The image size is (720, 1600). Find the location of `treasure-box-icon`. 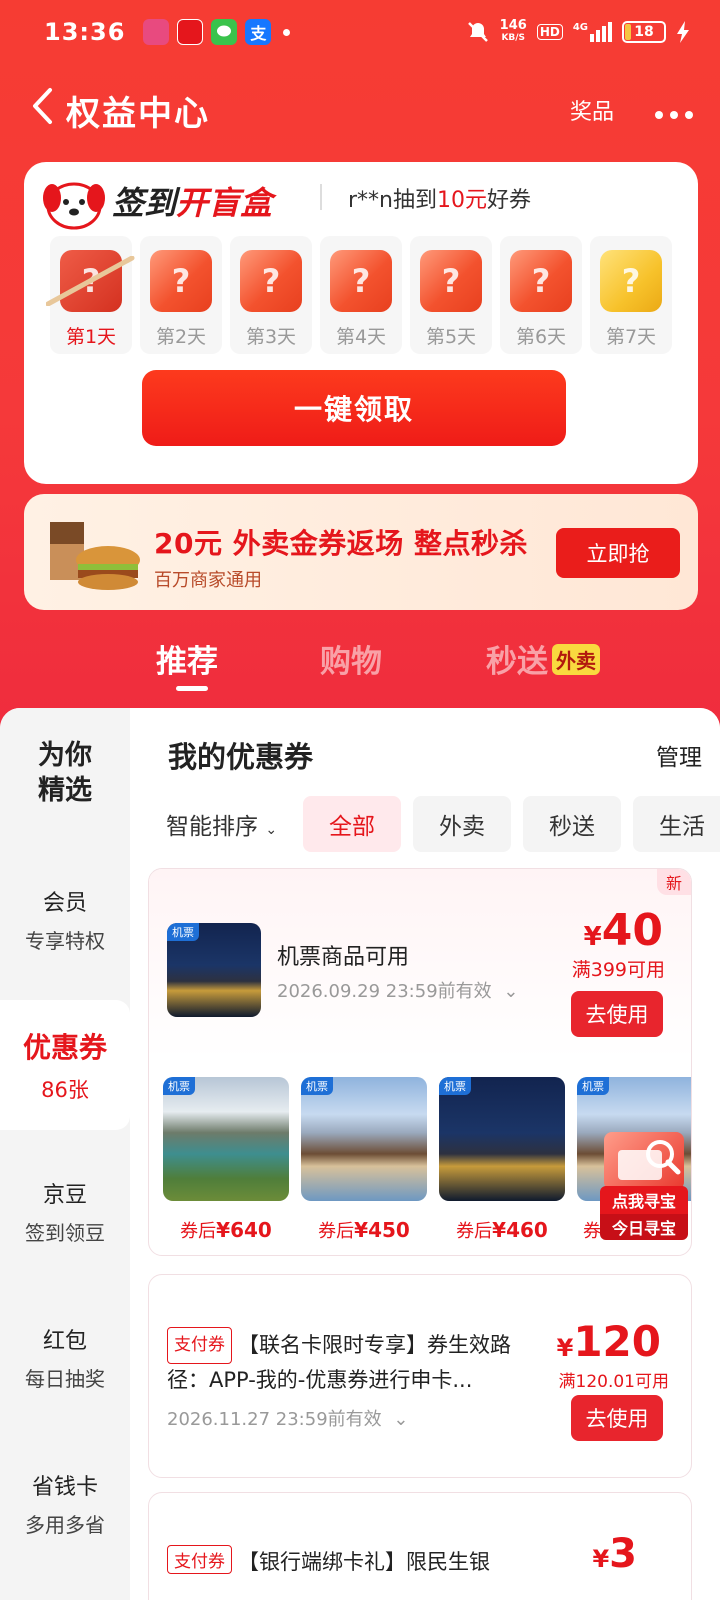

treasure-box-icon is located at coordinates (644, 1161).